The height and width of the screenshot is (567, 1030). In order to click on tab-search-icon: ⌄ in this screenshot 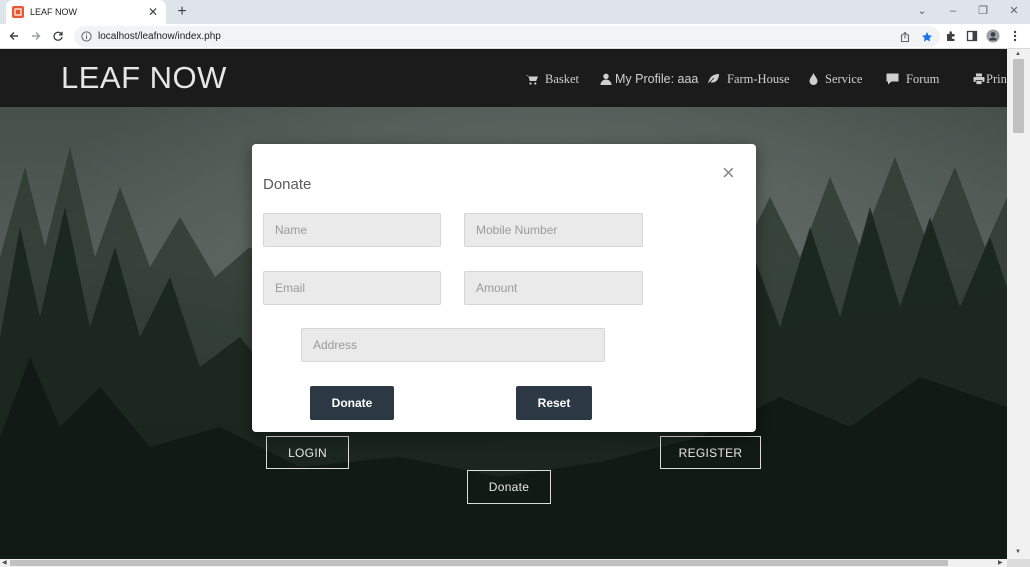, I will do `click(922, 11)`.